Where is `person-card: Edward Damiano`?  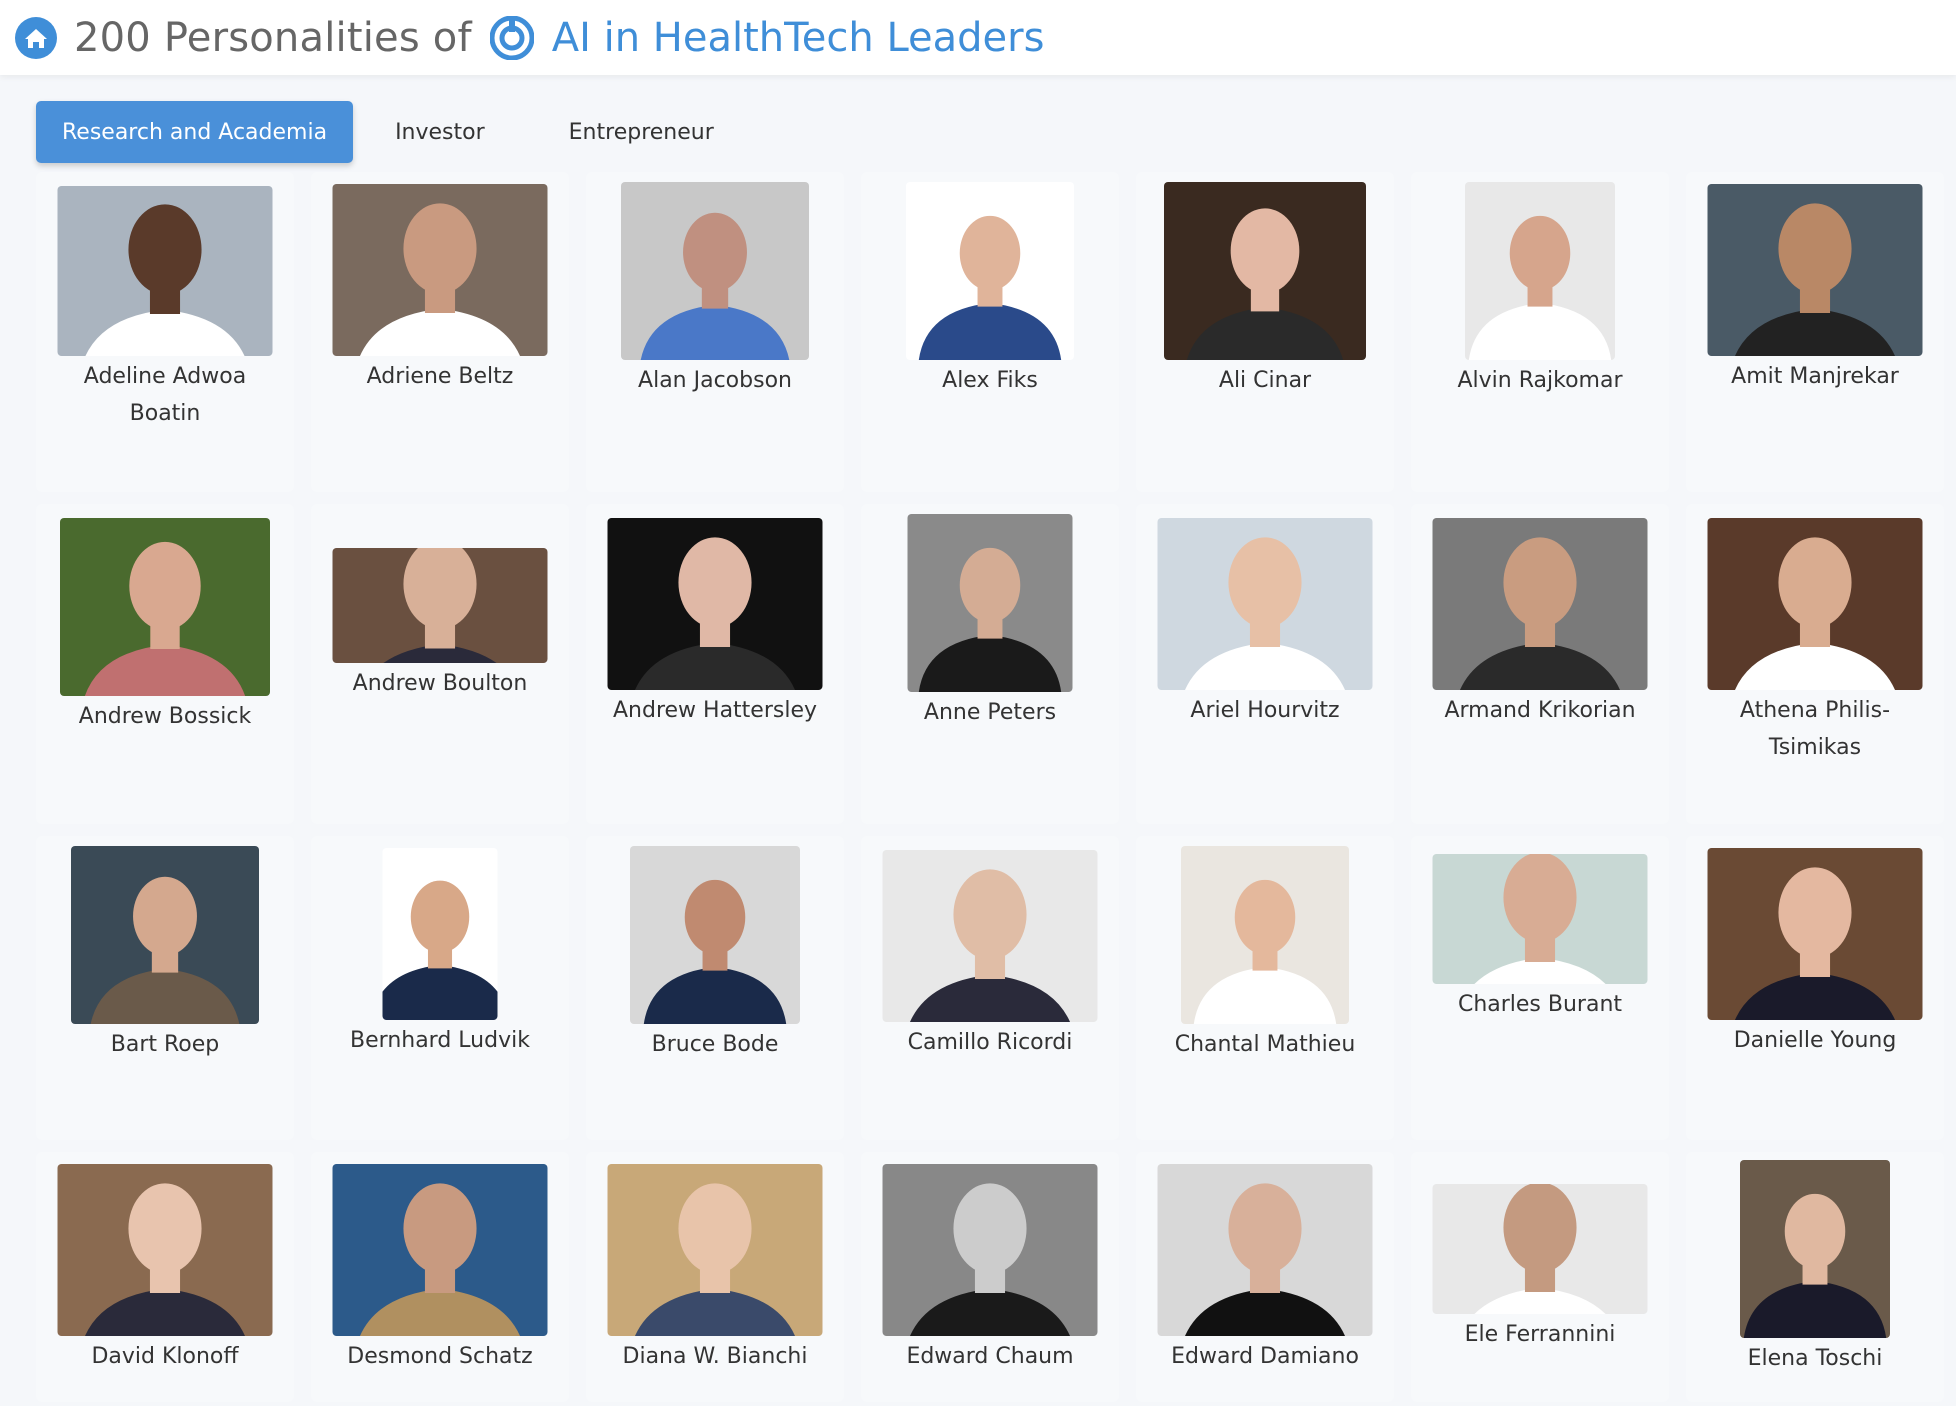
person-card: Edward Damiano is located at coordinates (1265, 1277).